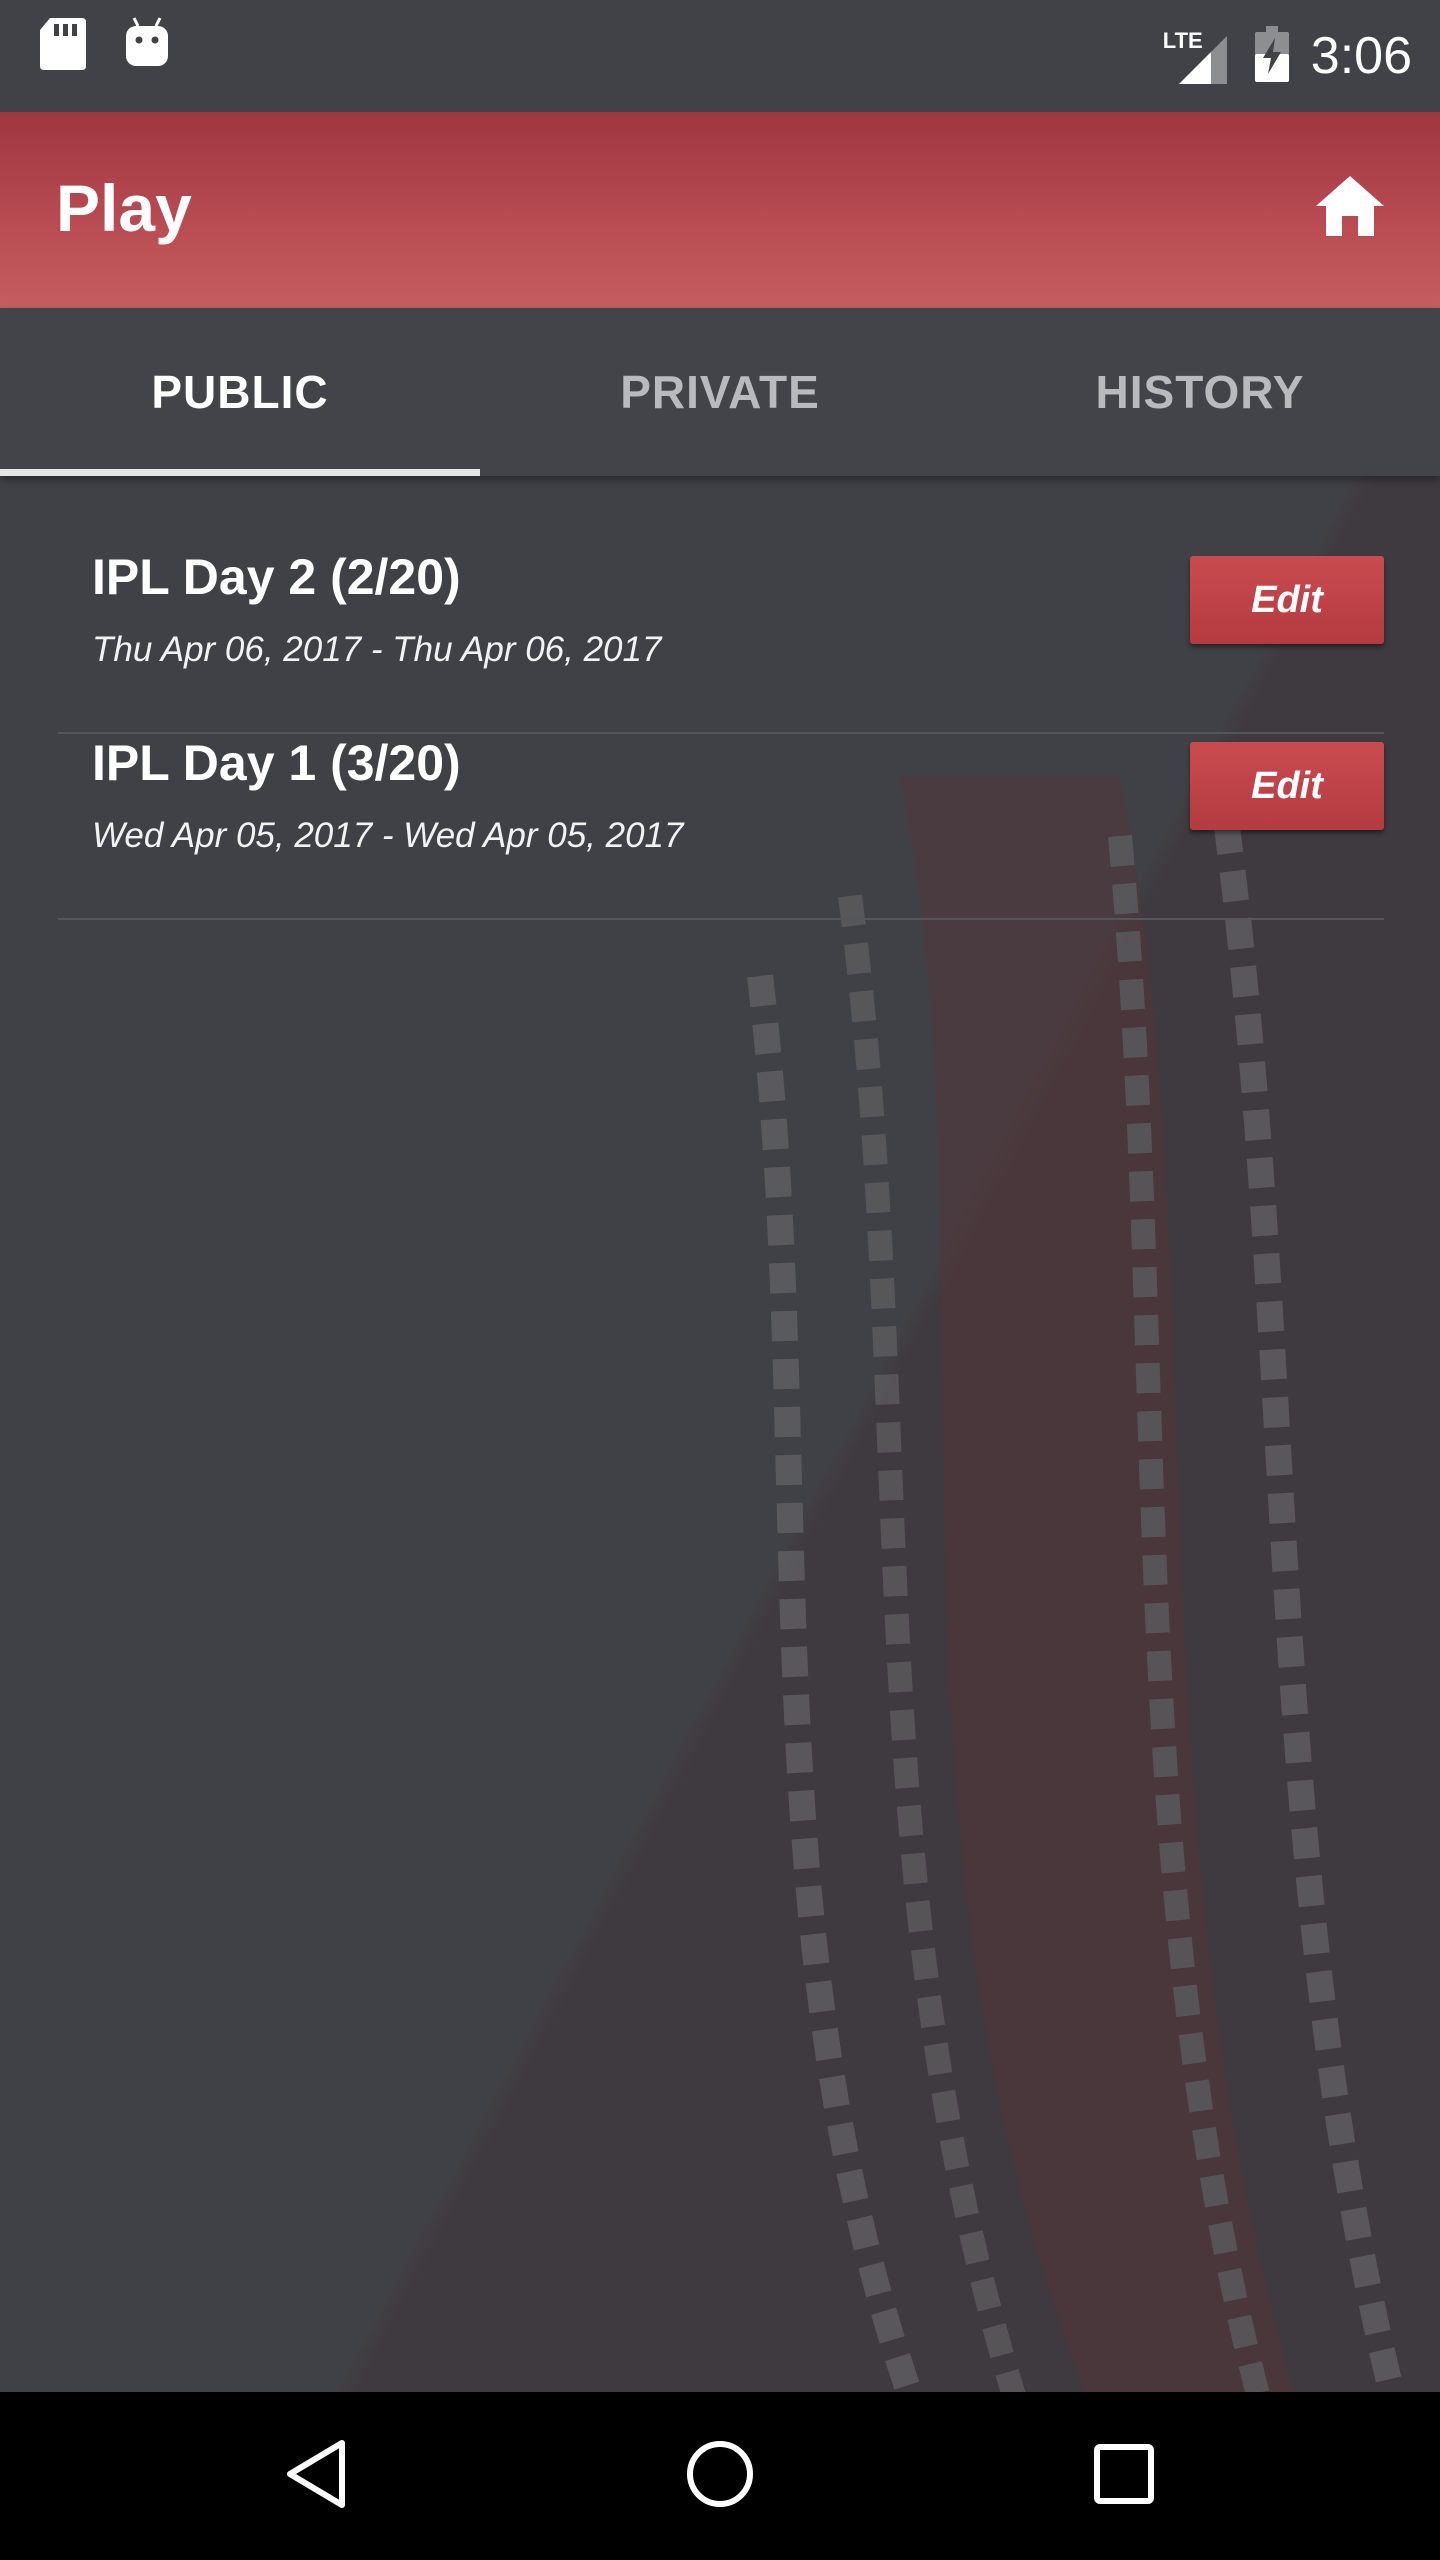  What do you see at coordinates (63, 46) in the screenshot?
I see `sd-card-icon` at bounding box center [63, 46].